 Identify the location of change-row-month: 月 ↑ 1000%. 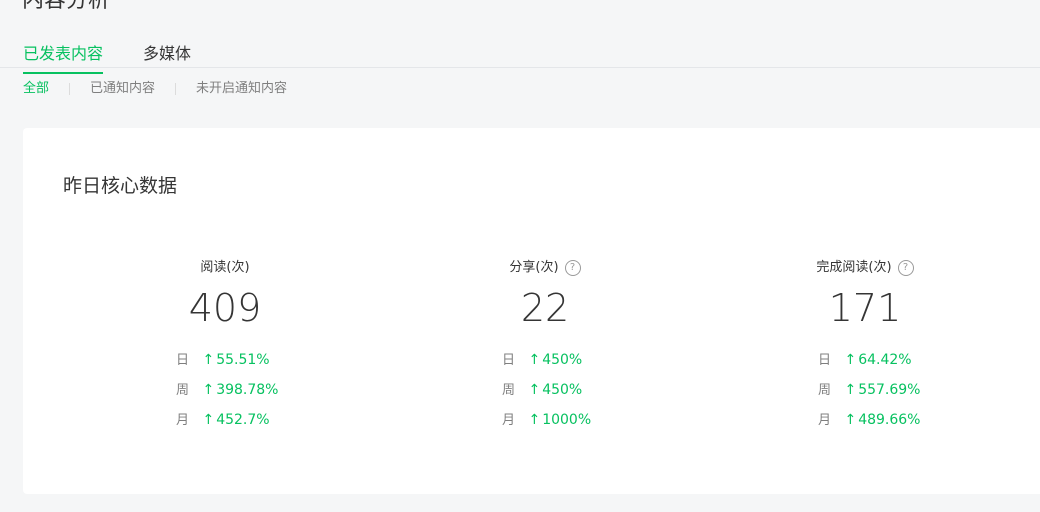
(546, 424).